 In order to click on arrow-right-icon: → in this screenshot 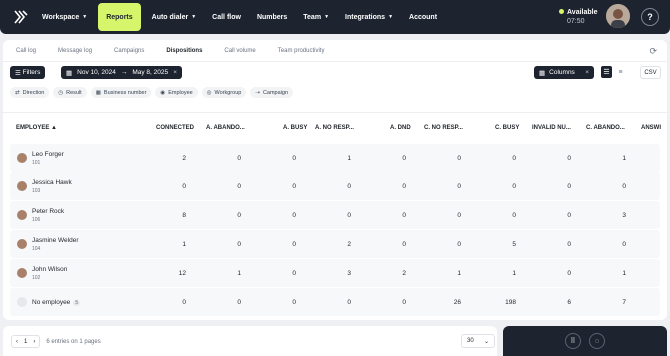, I will do `click(124, 72)`.